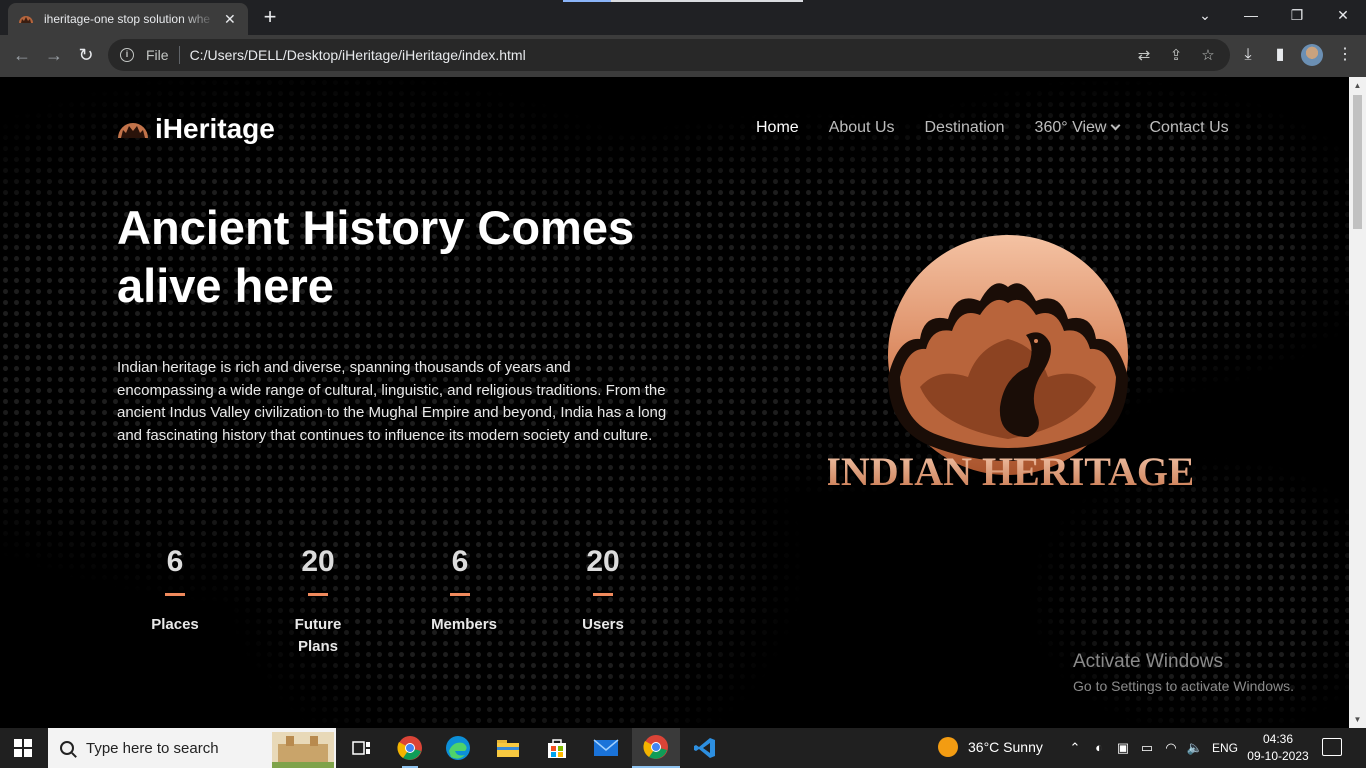  Describe the element at coordinates (23, 748) in the screenshot. I see `windows-start-icon` at that location.